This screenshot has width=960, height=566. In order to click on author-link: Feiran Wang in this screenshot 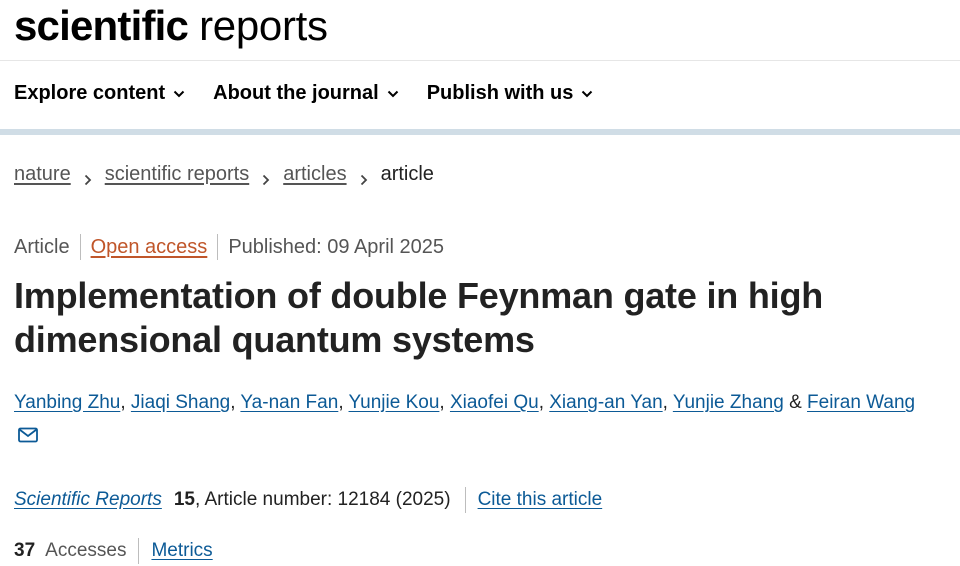, I will do `click(861, 402)`.